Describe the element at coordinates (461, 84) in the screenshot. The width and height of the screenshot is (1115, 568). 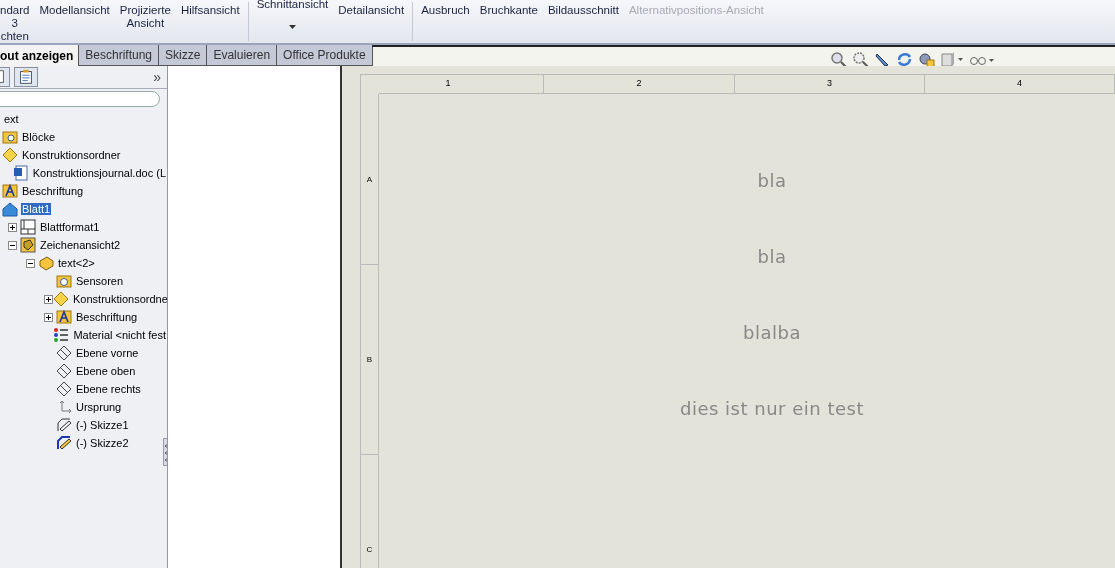
I see `zone-label: 1` at that location.